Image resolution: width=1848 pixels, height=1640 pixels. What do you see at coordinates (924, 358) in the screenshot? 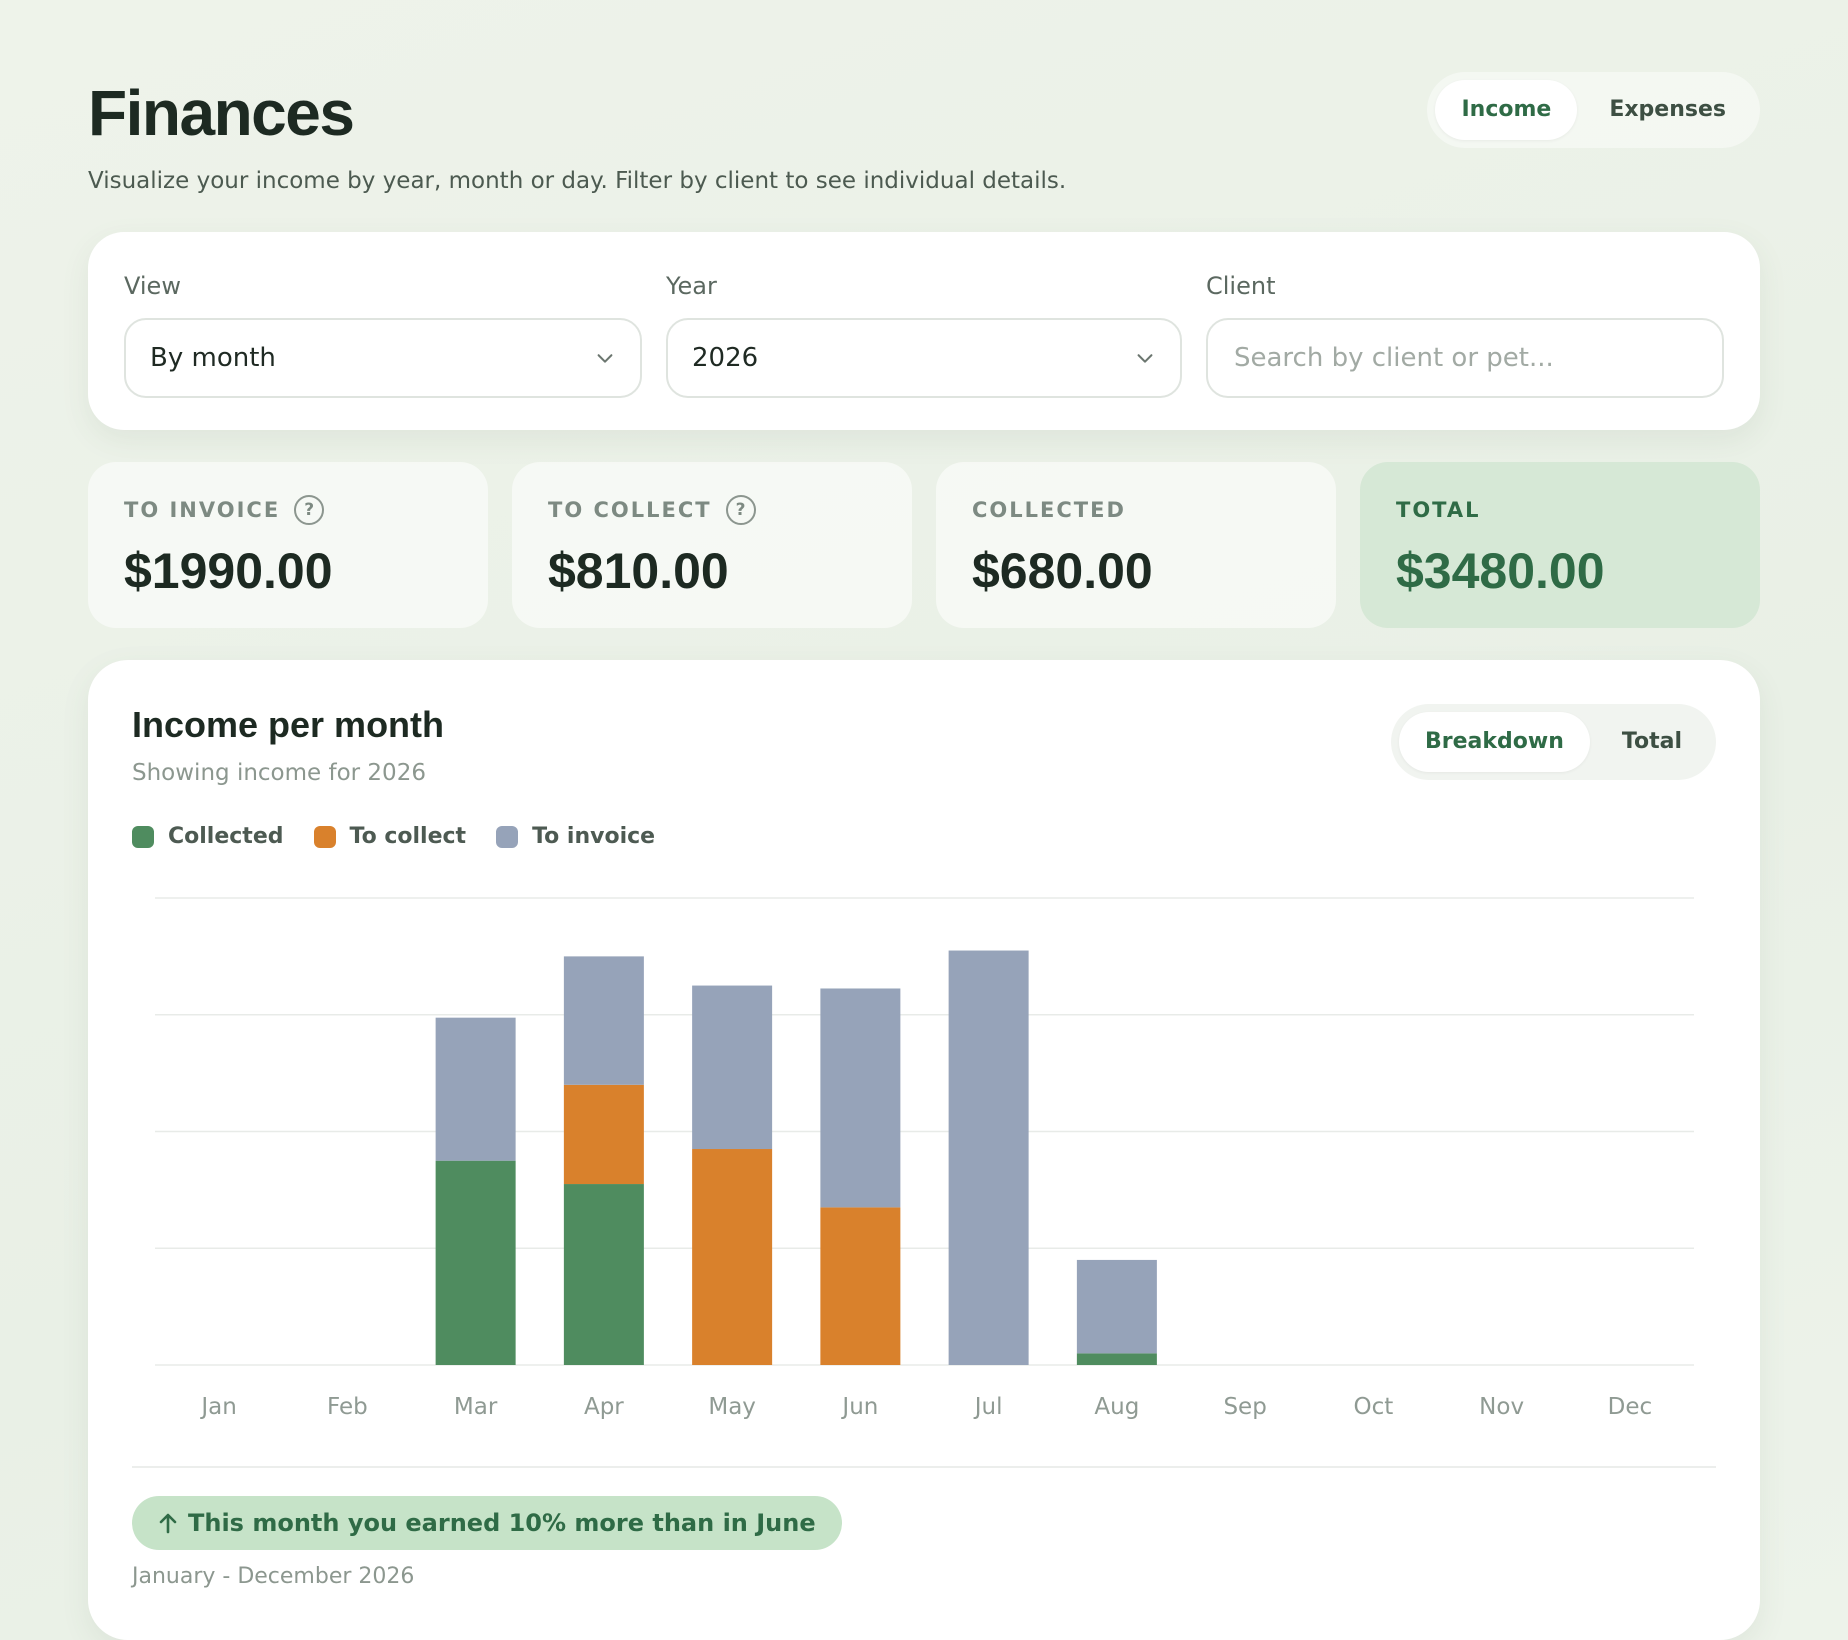
I see `year-select: 2026` at bounding box center [924, 358].